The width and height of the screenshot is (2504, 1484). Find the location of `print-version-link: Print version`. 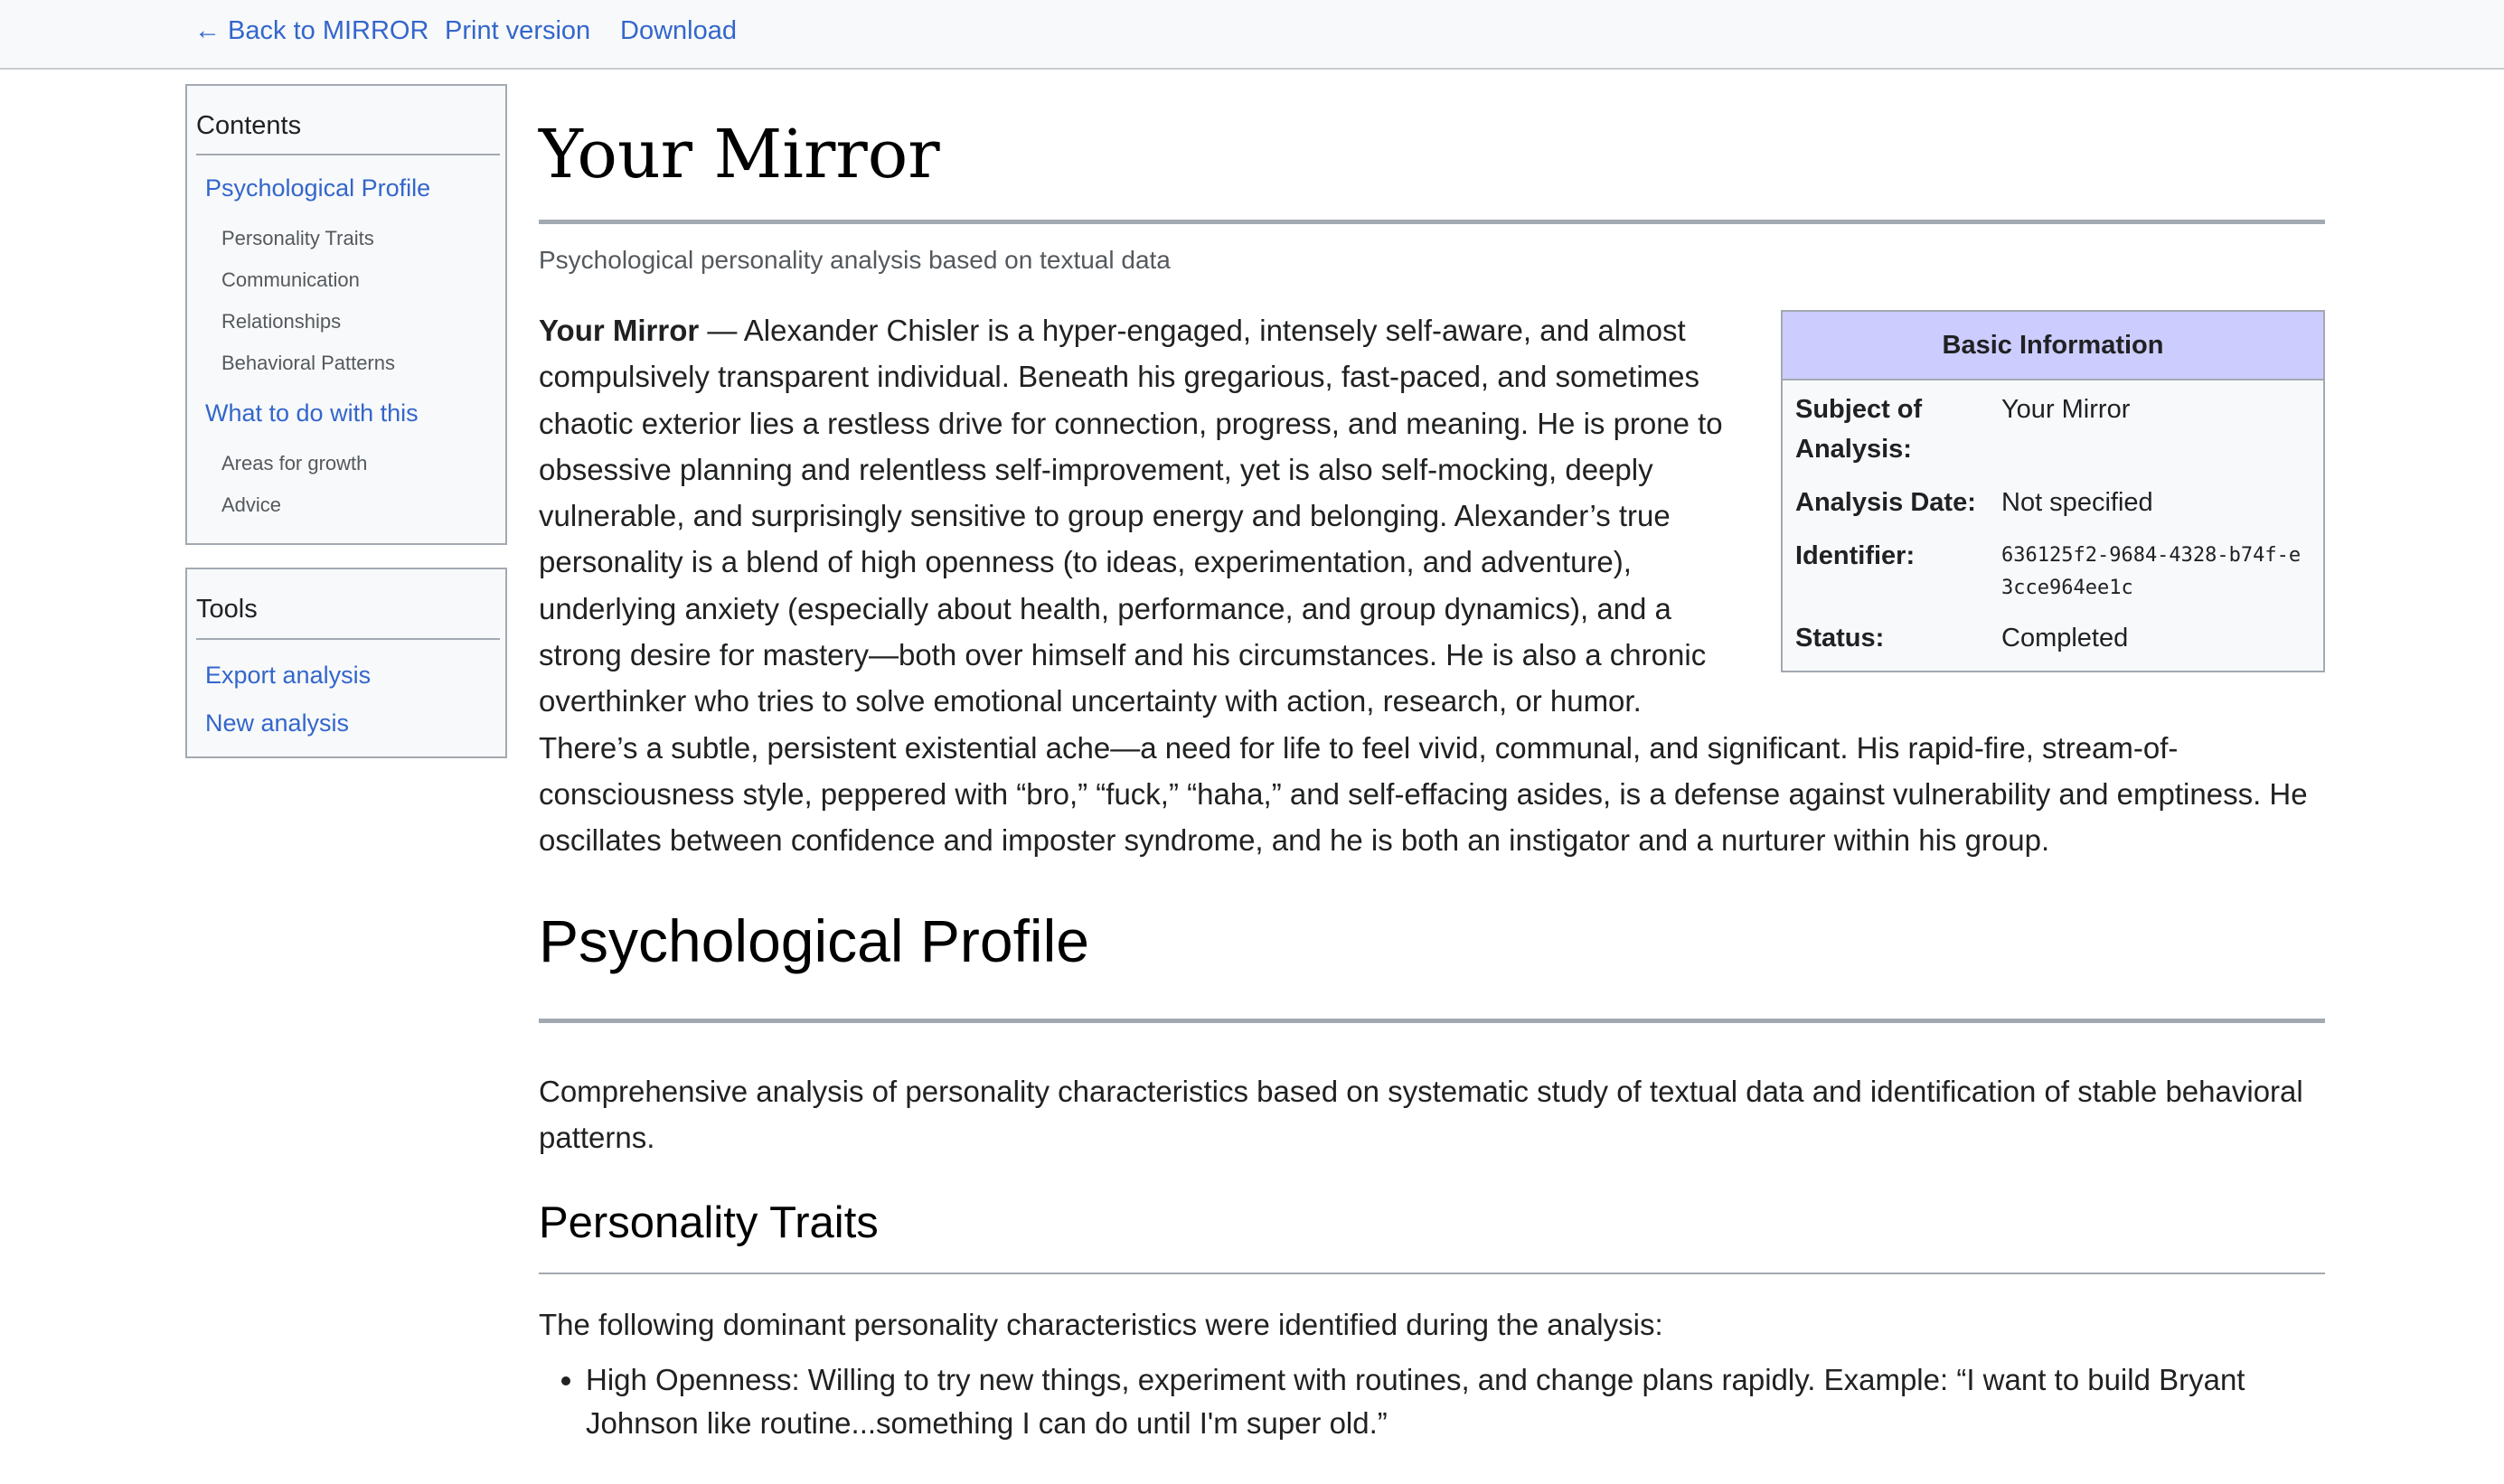

print-version-link: Print version is located at coordinates (517, 31).